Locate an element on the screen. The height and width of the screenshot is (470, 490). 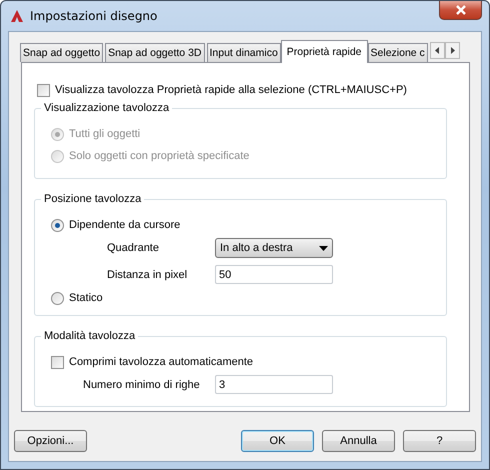
dropdown-arrow-icon is located at coordinates (323, 248).